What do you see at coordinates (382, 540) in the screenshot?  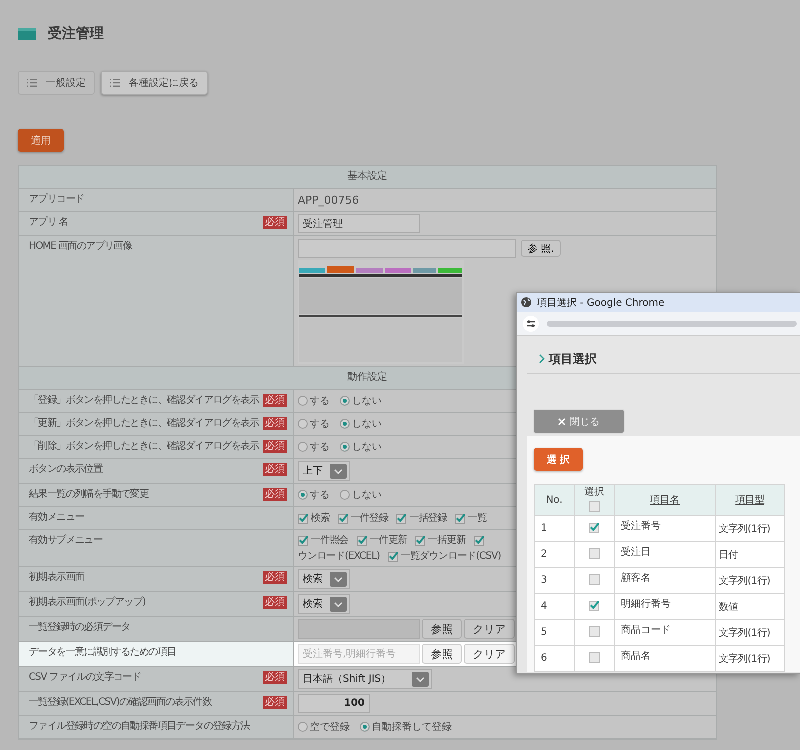 I see `checkbox-option: 一件更新` at bounding box center [382, 540].